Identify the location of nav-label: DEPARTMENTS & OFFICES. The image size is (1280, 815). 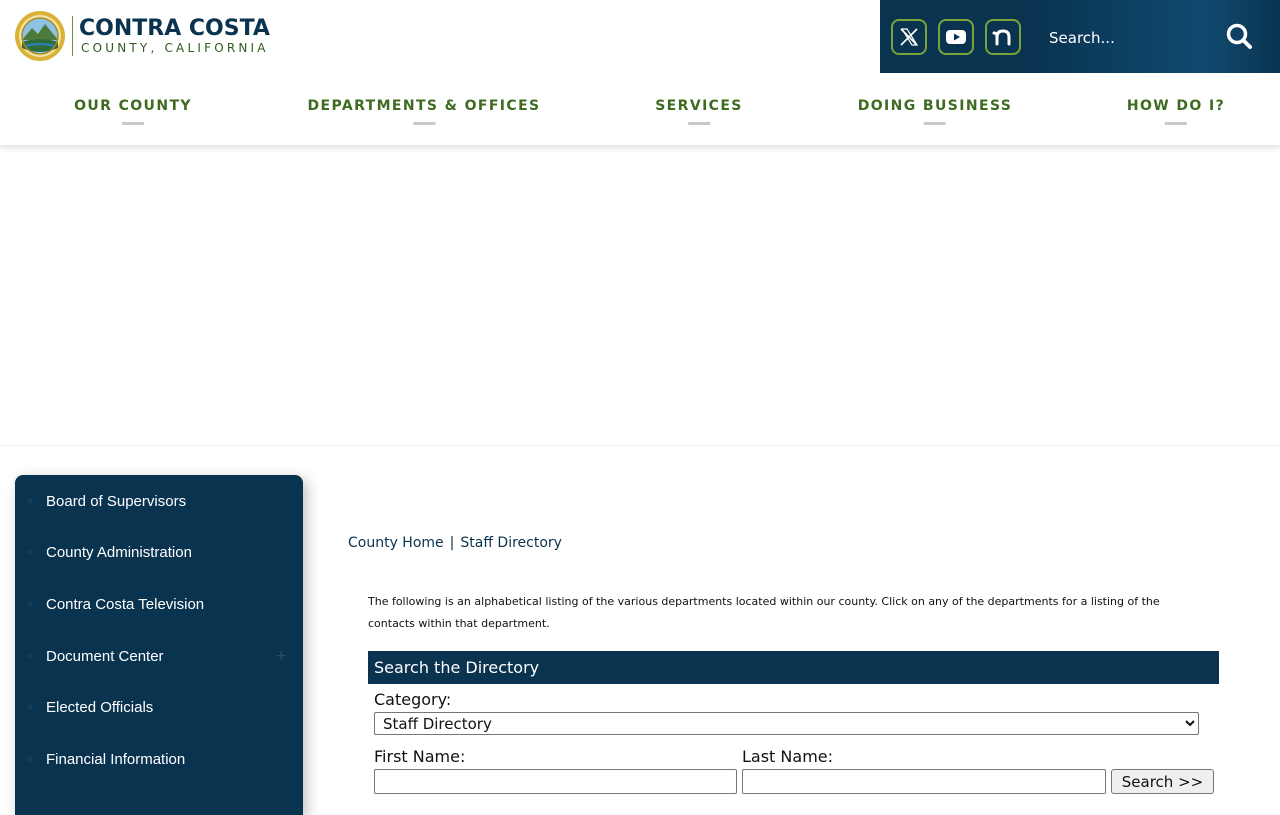
(424, 106).